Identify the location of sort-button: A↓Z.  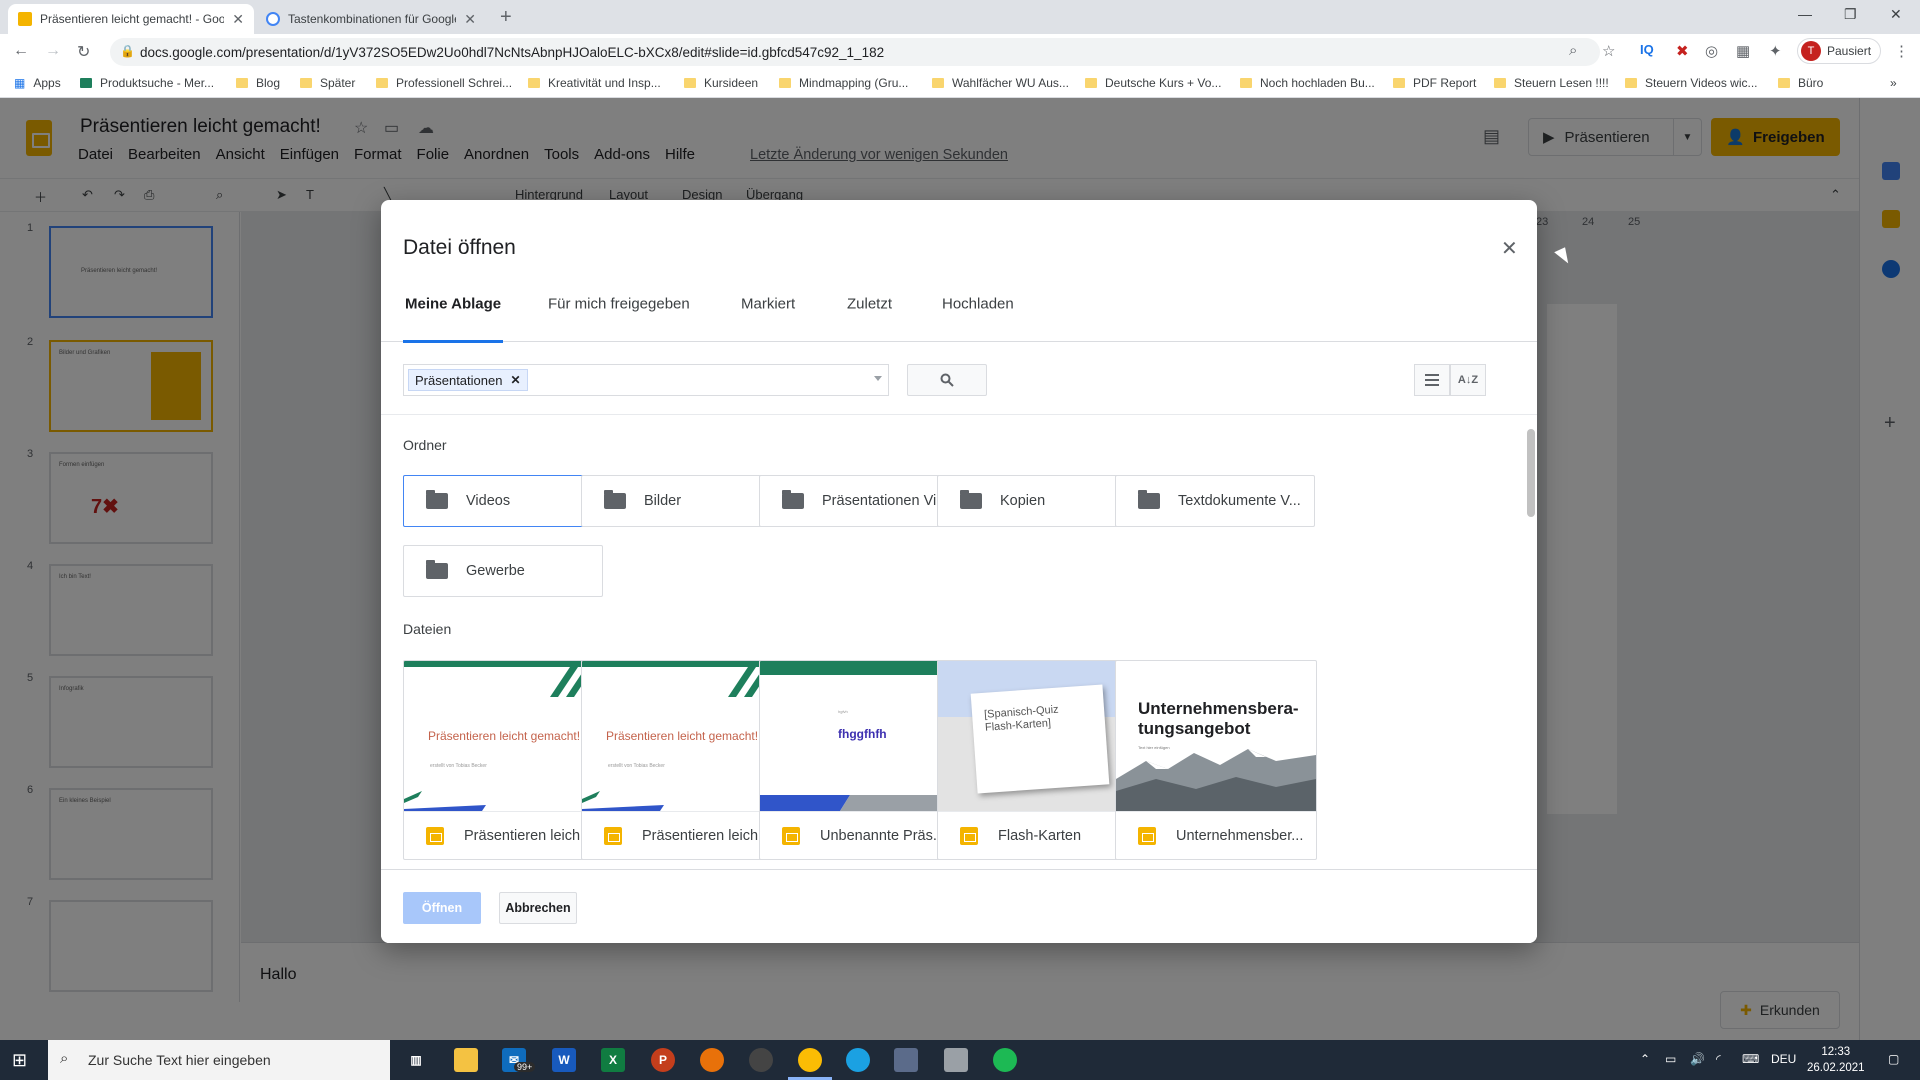
(1468, 380).